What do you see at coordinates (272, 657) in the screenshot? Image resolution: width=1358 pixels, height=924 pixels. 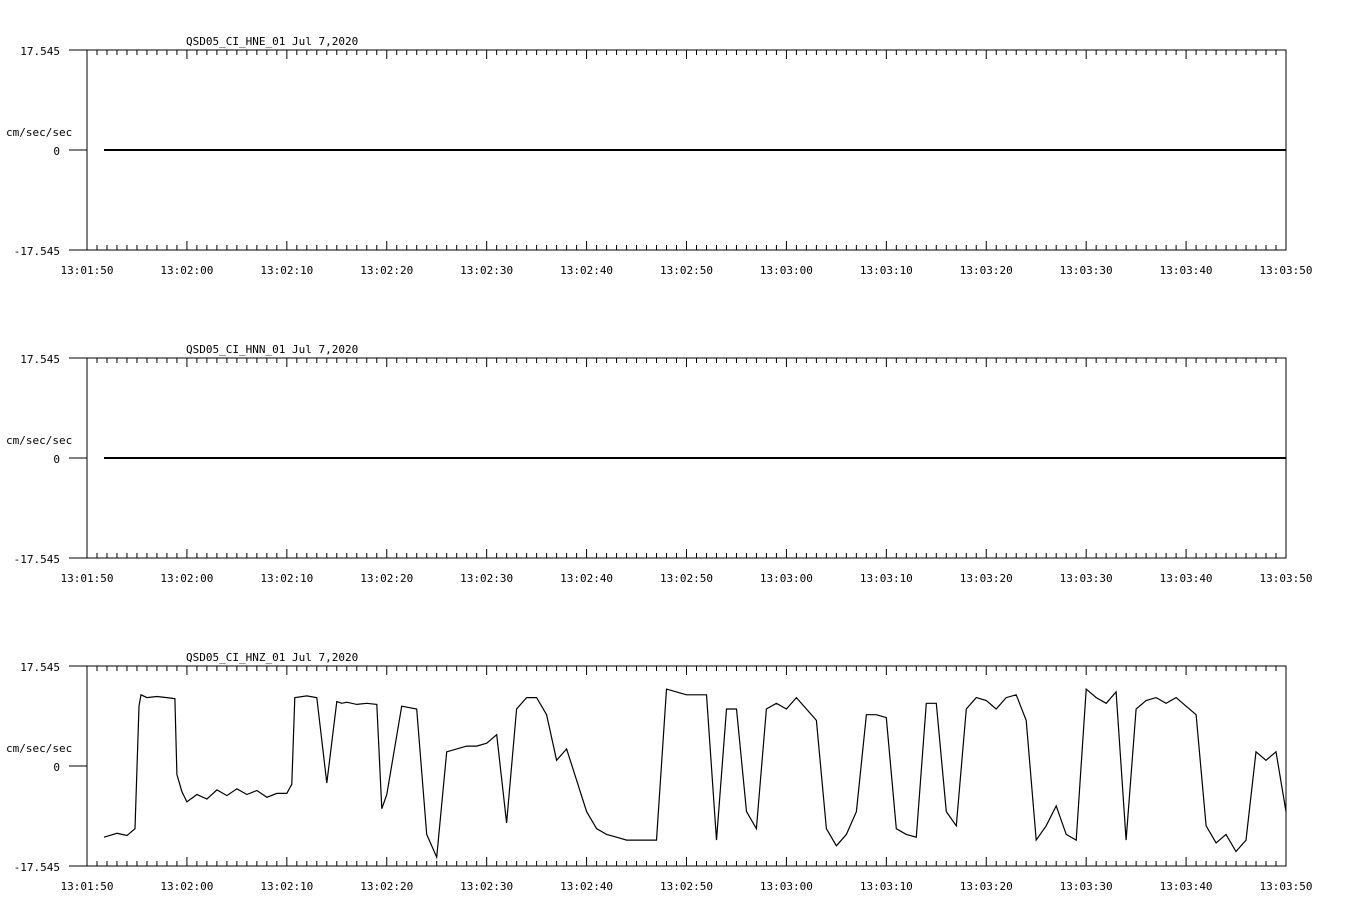 I see `panel-title: QSD05_CI_HNZ_01 Jul 7,2020` at bounding box center [272, 657].